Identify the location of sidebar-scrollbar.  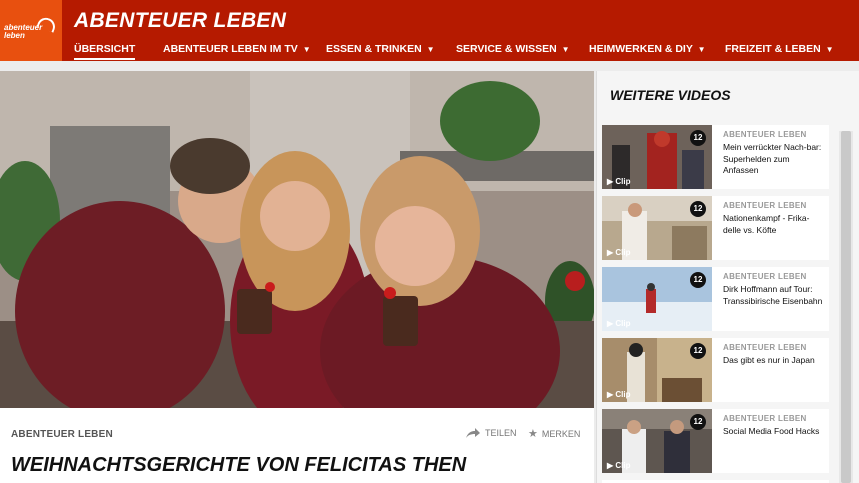
(846, 307).